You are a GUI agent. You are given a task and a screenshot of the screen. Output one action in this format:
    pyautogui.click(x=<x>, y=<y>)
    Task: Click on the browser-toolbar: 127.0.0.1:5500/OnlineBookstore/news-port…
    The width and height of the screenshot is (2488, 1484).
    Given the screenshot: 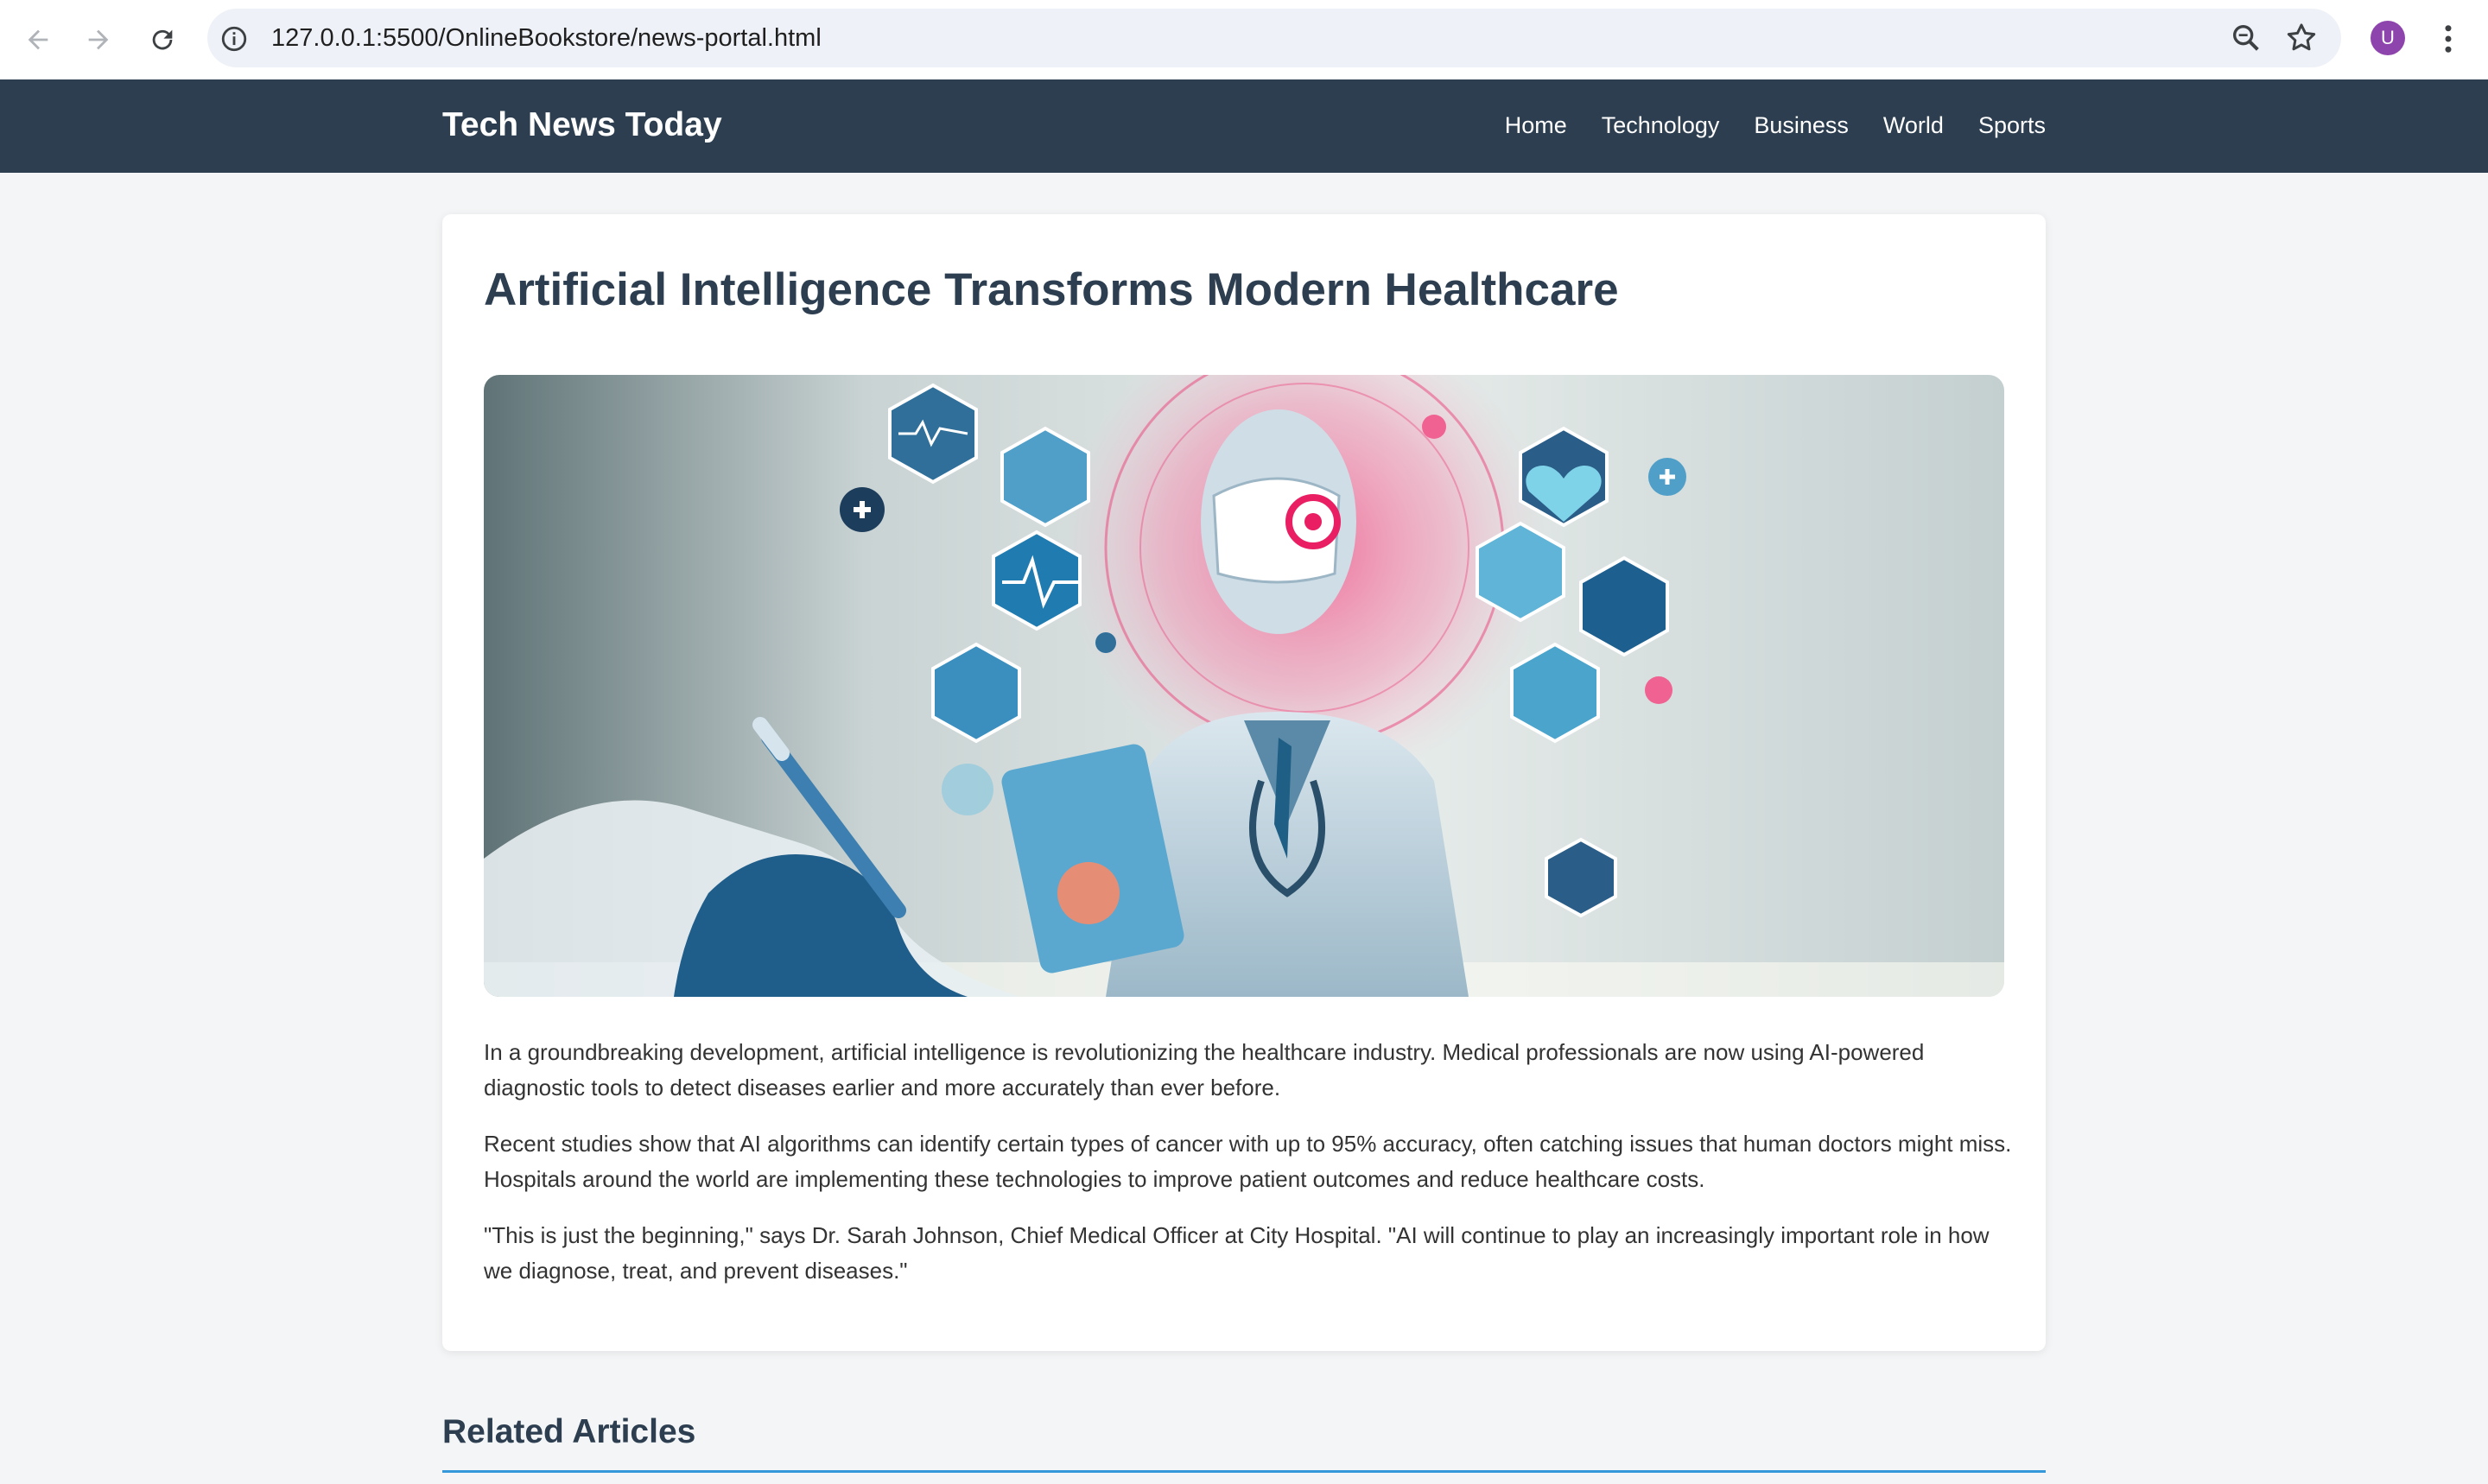 What is the action you would take?
    pyautogui.click(x=1244, y=39)
    